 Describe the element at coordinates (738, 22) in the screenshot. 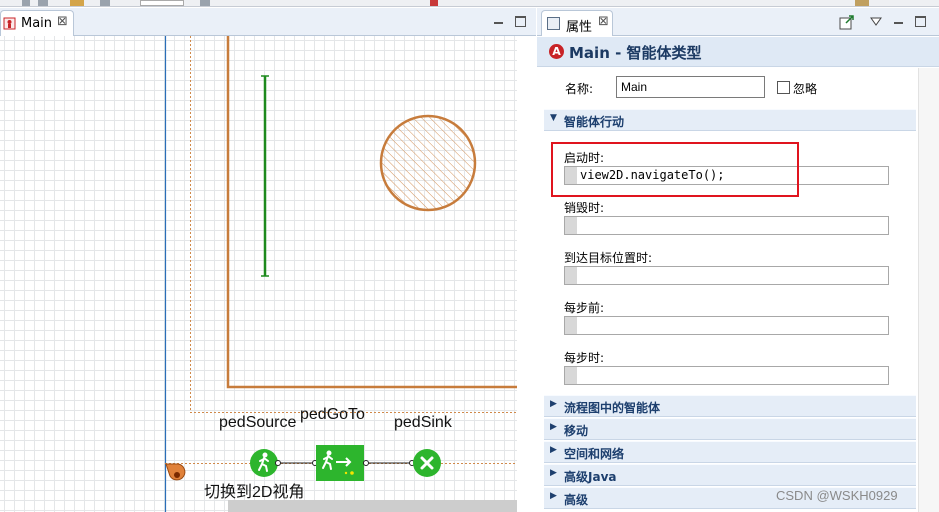

I see `properties-tab-bar: 属性 ⊠` at that location.